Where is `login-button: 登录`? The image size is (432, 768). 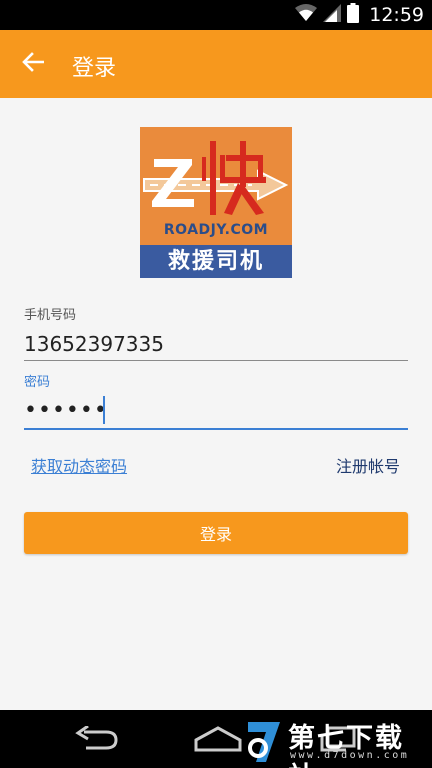
login-button: 登录 is located at coordinates (216, 533).